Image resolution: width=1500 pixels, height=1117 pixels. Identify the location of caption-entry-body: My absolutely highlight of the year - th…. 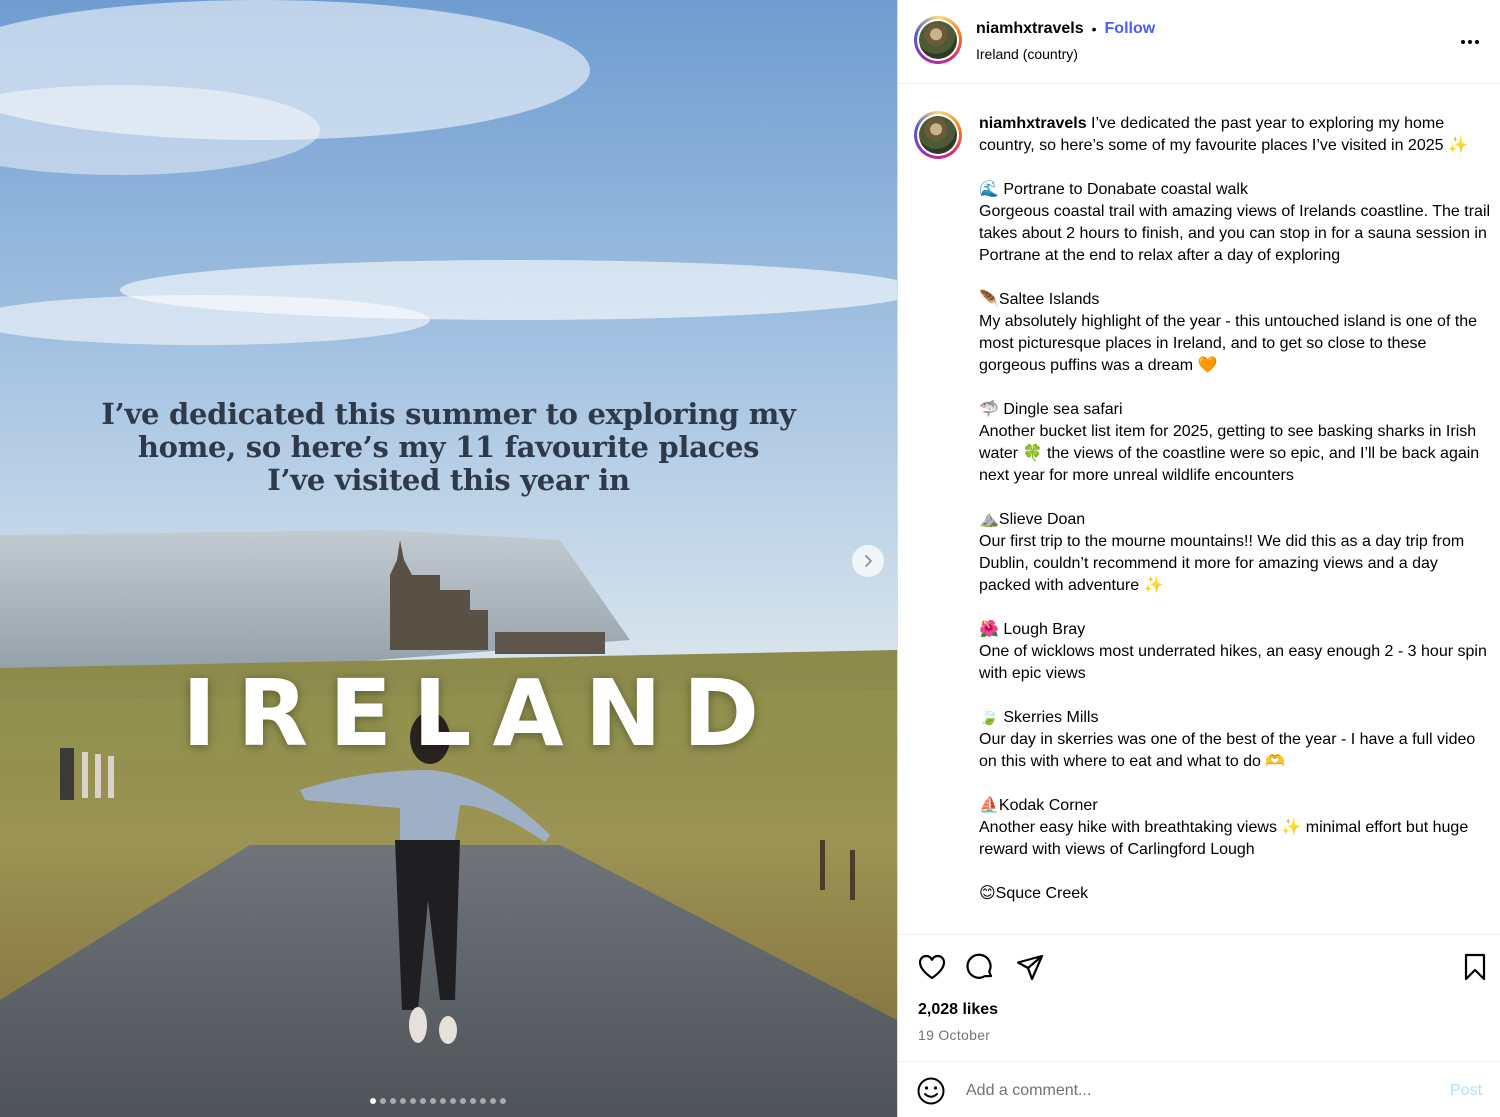
(1228, 343).